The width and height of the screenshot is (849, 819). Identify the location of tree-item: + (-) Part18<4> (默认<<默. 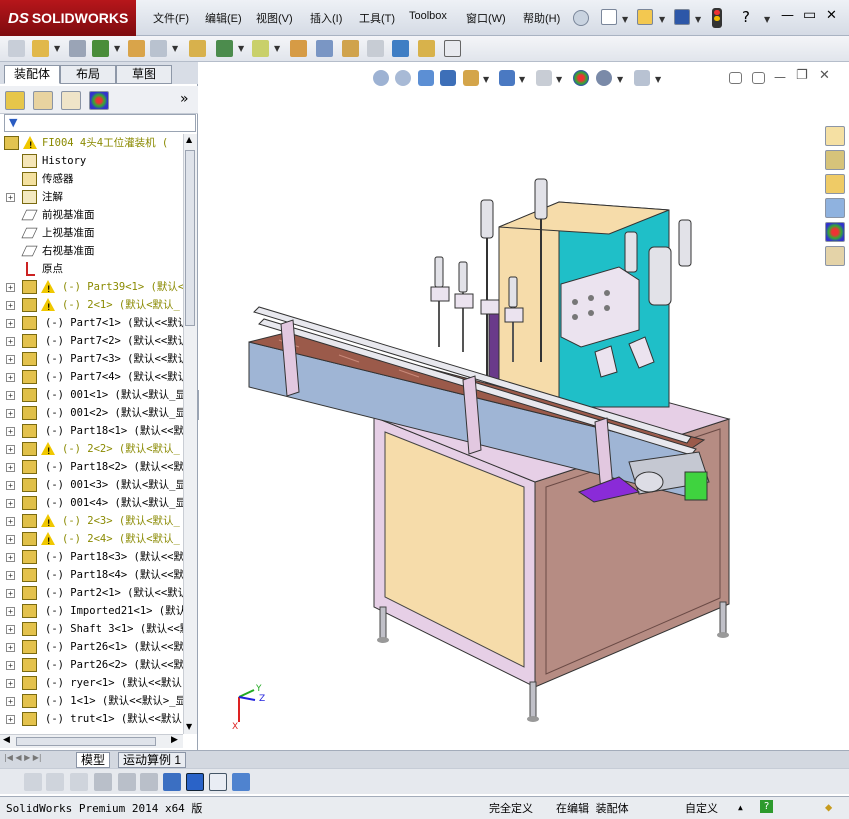
(91, 575).